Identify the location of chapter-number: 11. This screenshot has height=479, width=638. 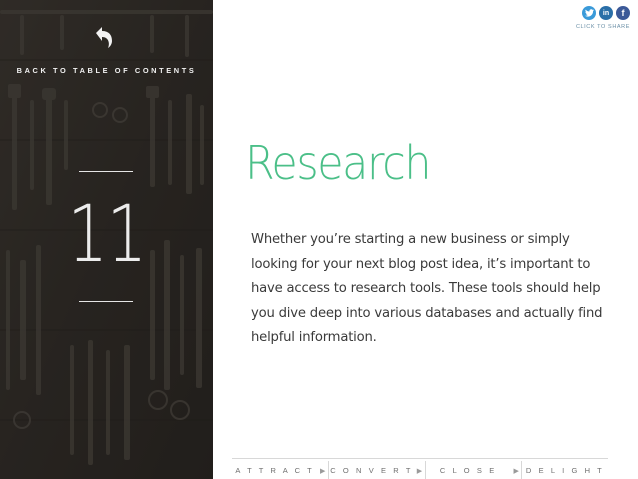
(107, 235).